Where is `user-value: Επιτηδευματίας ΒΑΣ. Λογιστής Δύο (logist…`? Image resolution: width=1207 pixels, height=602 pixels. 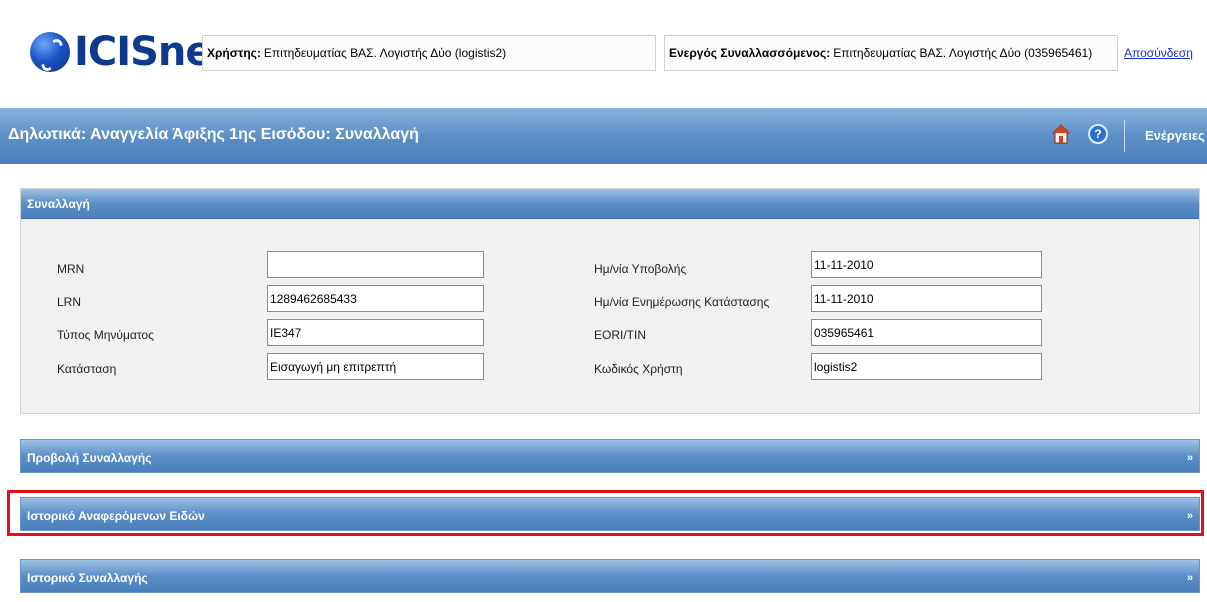
user-value: Επιτηδευματίας ΒΑΣ. Λογιστής Δύο (logist… is located at coordinates (385, 53).